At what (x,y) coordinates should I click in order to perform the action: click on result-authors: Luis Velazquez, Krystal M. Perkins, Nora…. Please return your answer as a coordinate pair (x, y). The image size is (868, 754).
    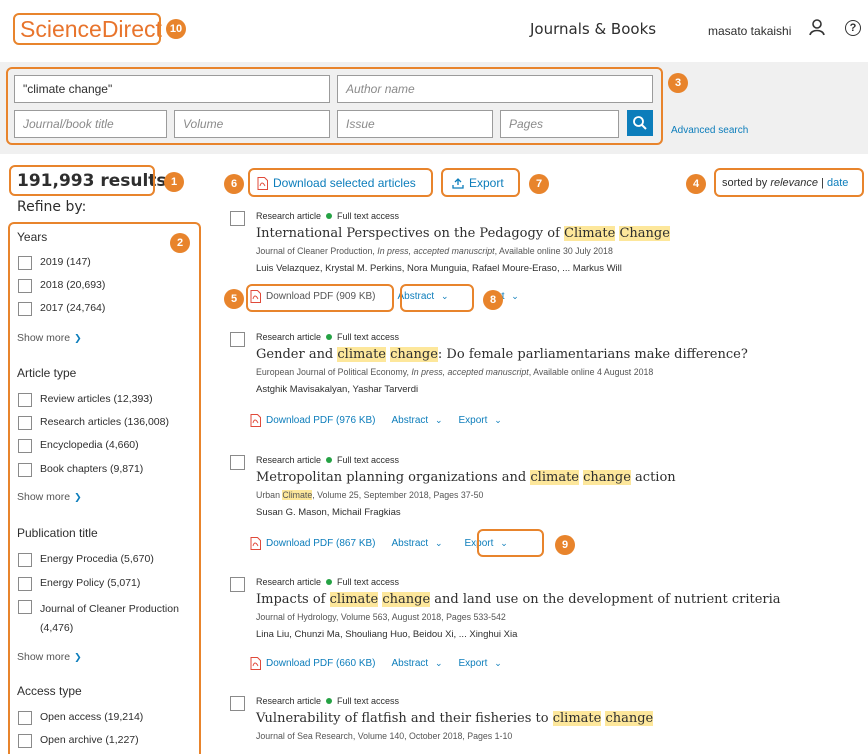
    Looking at the image, I should click on (439, 268).